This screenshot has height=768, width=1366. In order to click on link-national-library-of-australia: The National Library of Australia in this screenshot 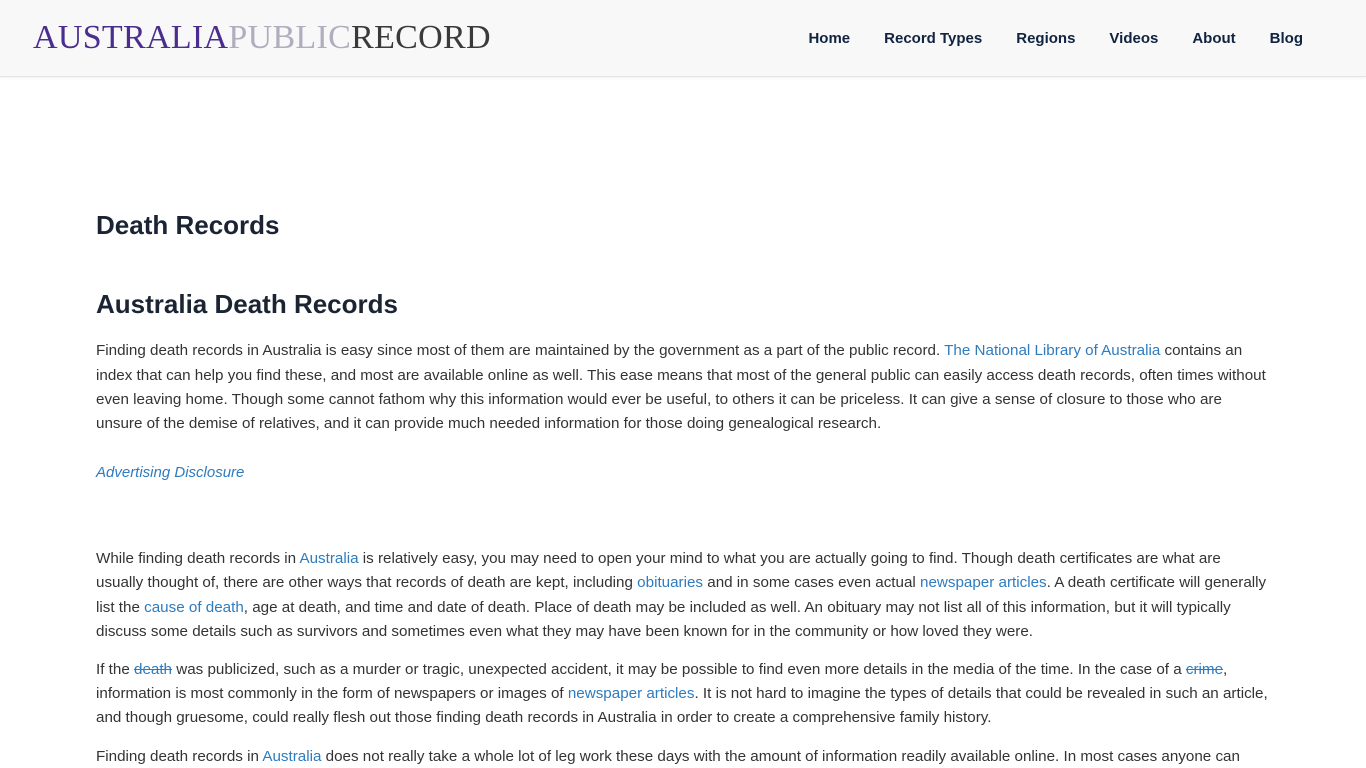, I will do `click(1052, 350)`.